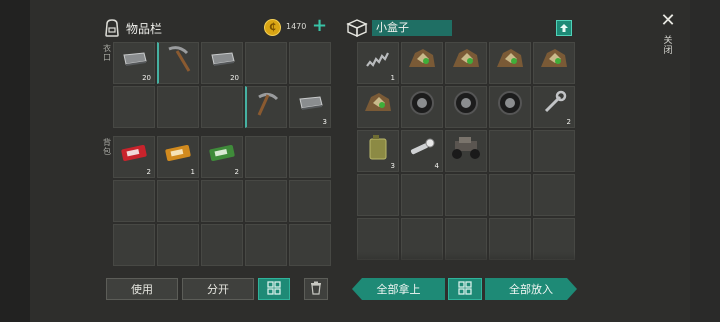 Image resolution: width=720 pixels, height=322 pixels. What do you see at coordinates (15, 161) in the screenshot?
I see `left-edge` at bounding box center [15, 161].